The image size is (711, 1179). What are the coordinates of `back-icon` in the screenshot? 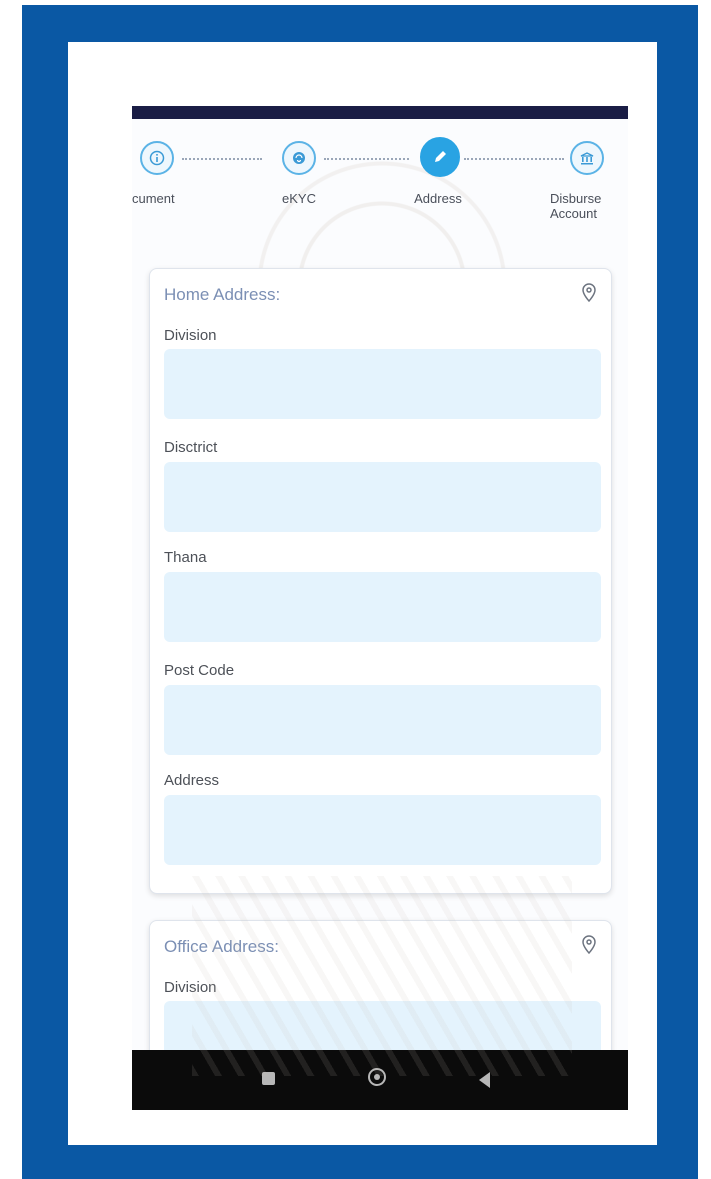 It's located at (484, 1080).